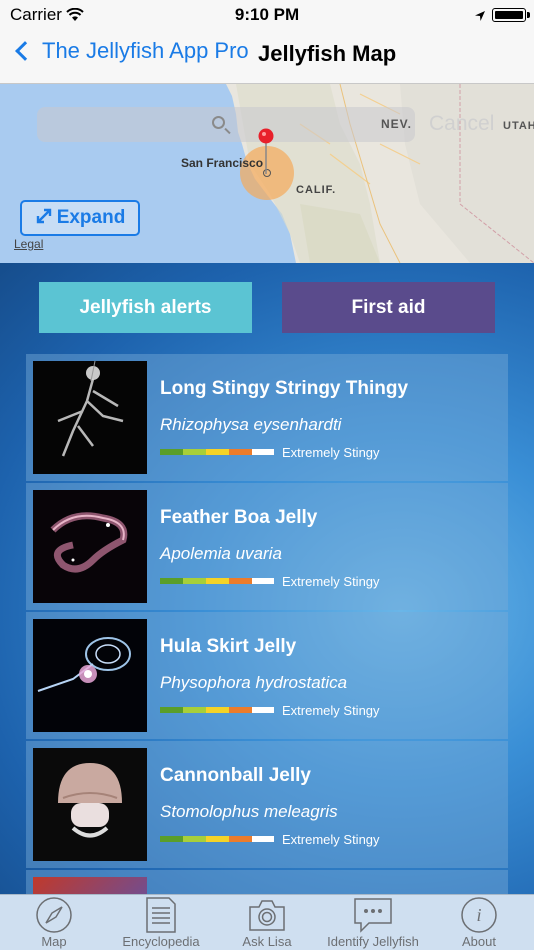  What do you see at coordinates (90, 546) in the screenshot?
I see `apolemia-photo-icon` at bounding box center [90, 546].